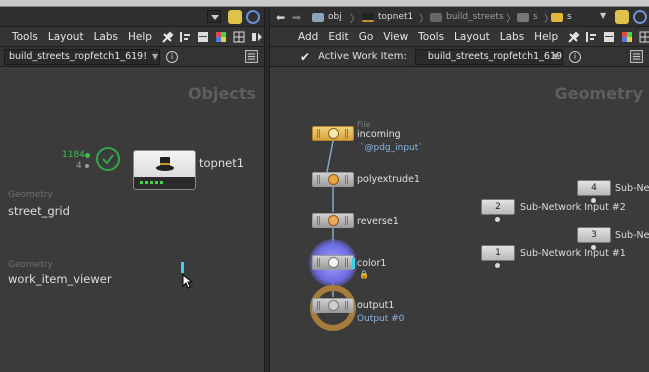 This screenshot has width=649, height=372. Describe the element at coordinates (495, 56) in the screenshot. I see `work-item-value: build_streets_ropfetch1_619!` at that location.